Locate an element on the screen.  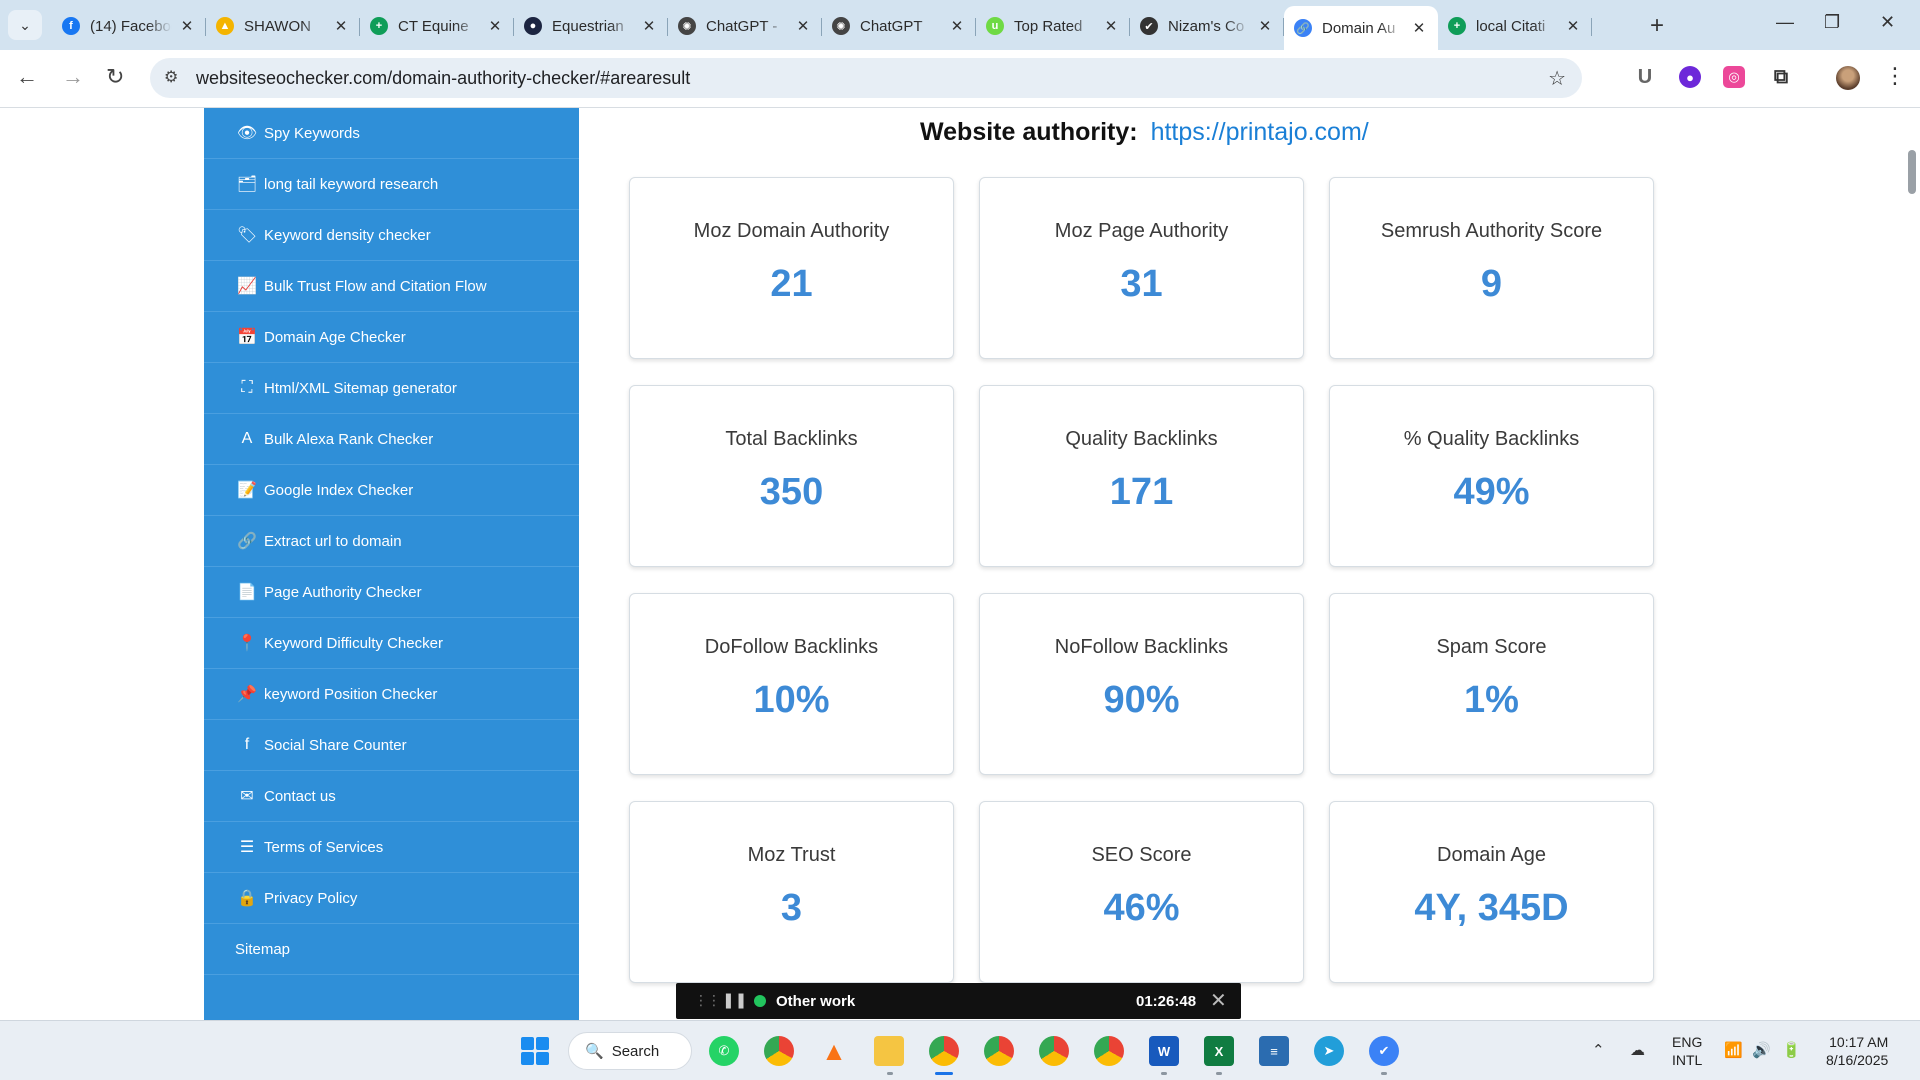
extension-instagram-icon: ◎ is located at coordinates (1734, 77).